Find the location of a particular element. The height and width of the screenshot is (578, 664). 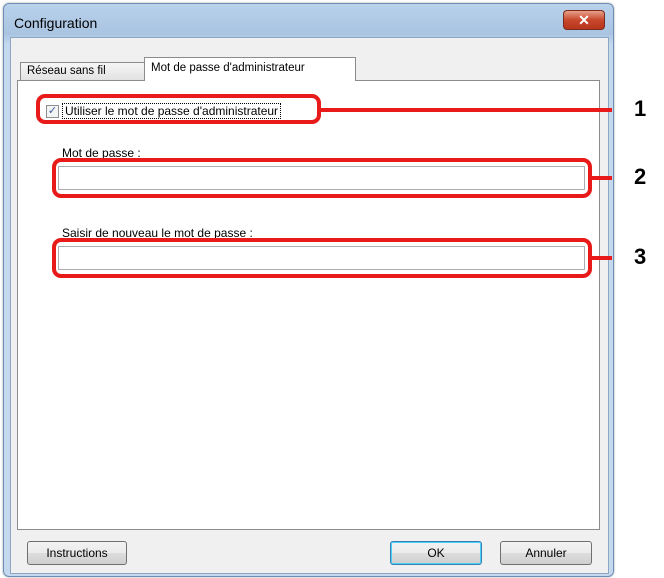

close-button: ✕ is located at coordinates (584, 20).